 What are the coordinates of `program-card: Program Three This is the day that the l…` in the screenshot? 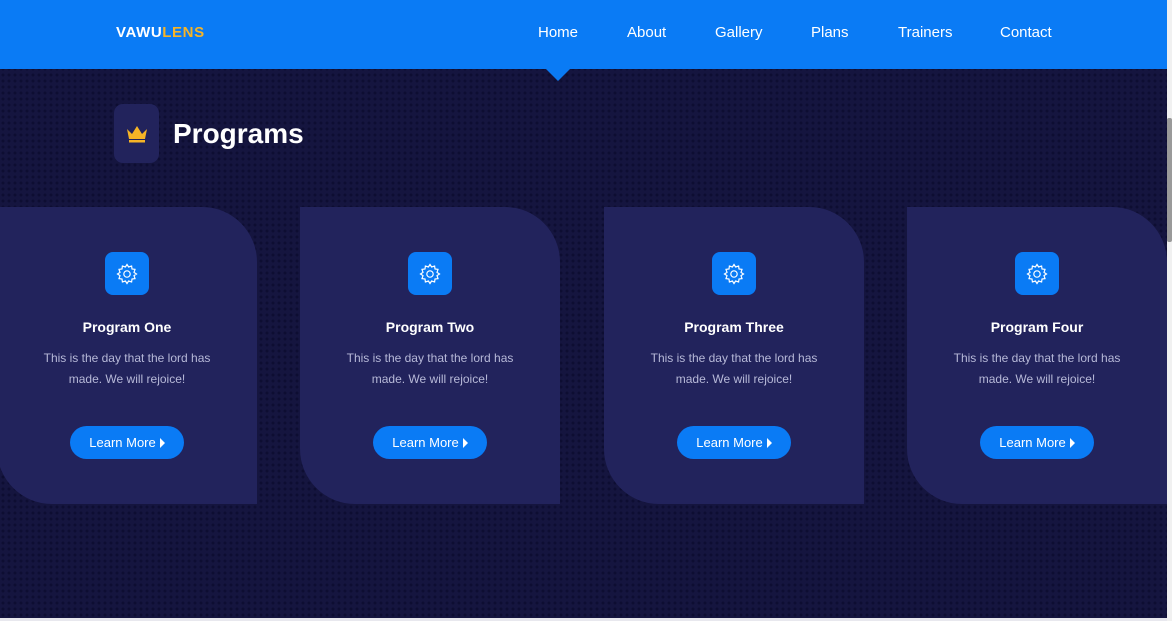 It's located at (734, 355).